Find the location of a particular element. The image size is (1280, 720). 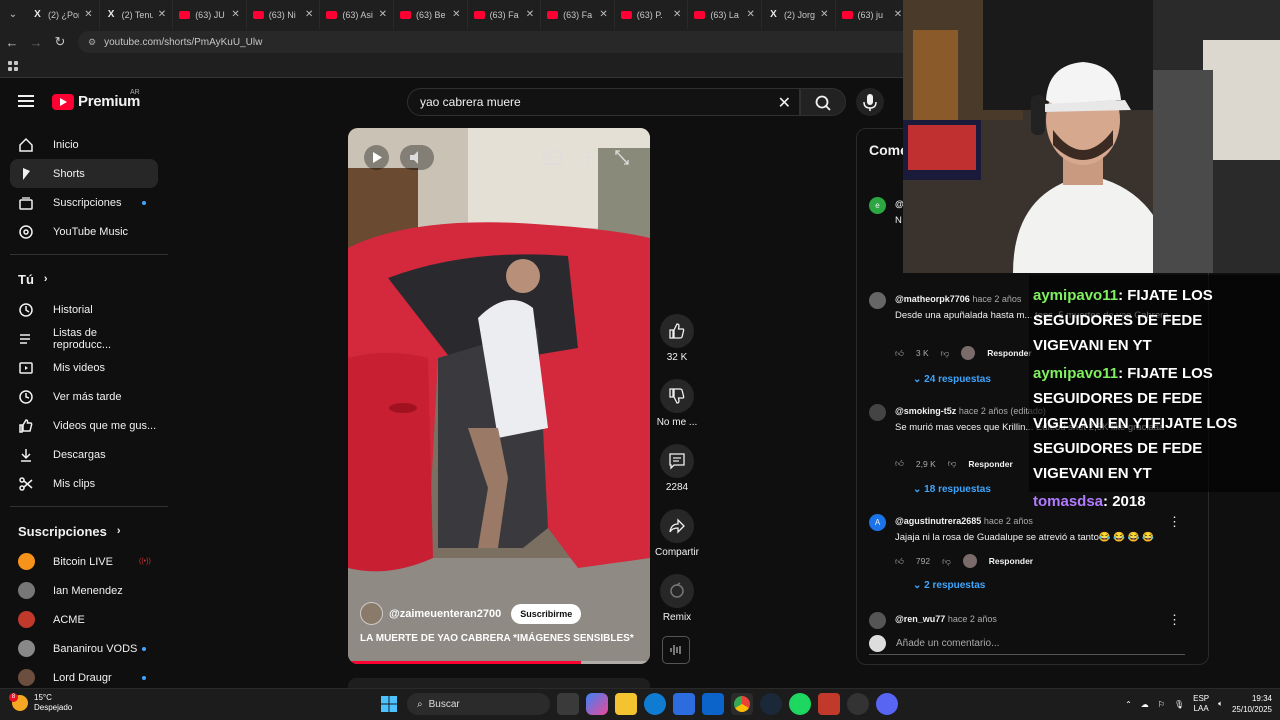

browser-tab: (63) Be ✕ is located at coordinates (431, 14).